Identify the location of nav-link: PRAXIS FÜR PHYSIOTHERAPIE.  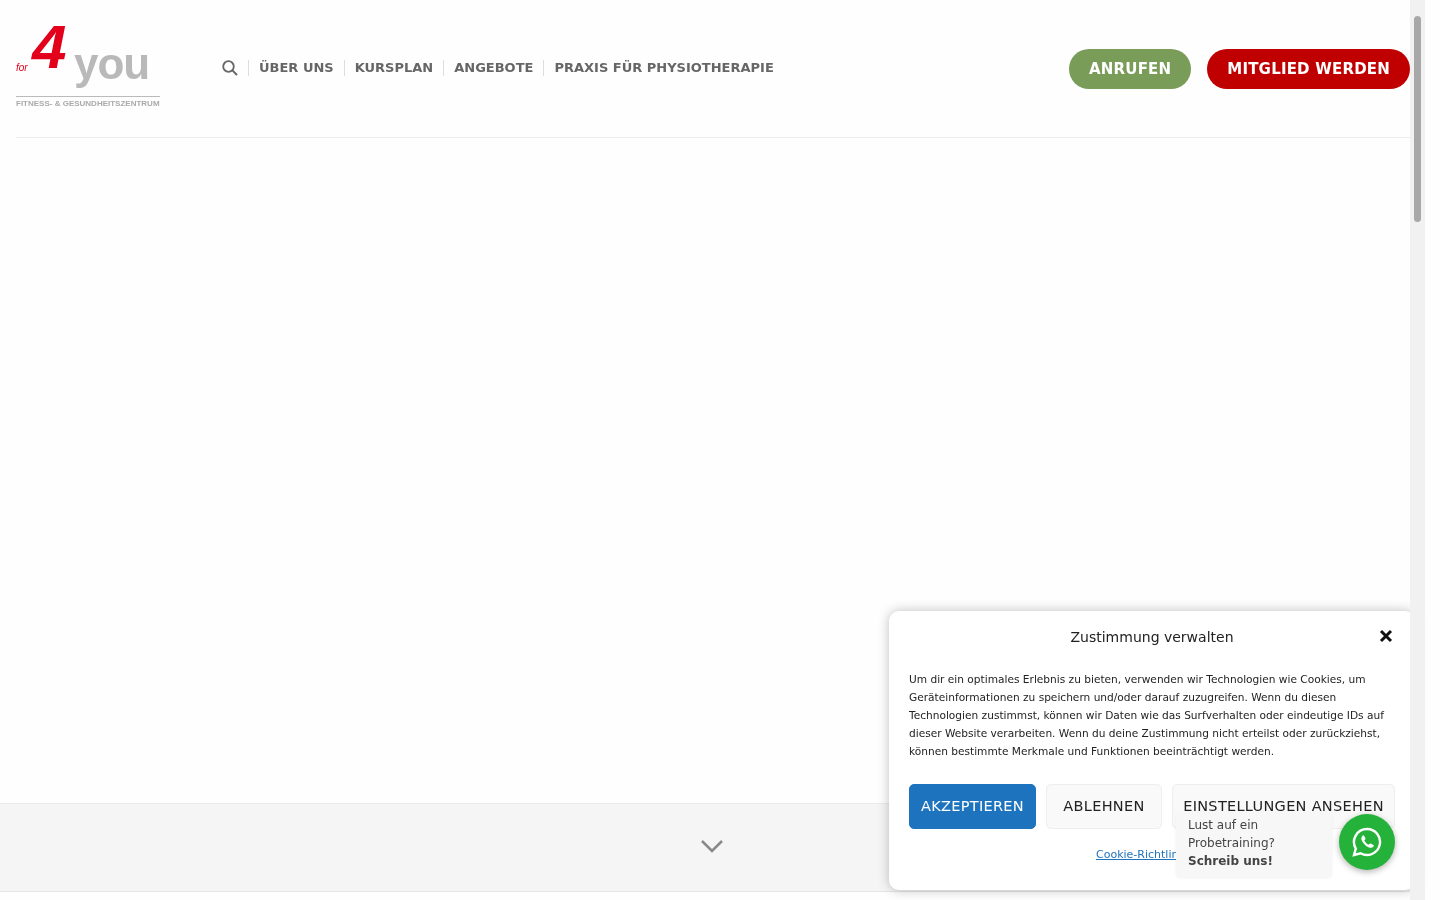
(663, 68).